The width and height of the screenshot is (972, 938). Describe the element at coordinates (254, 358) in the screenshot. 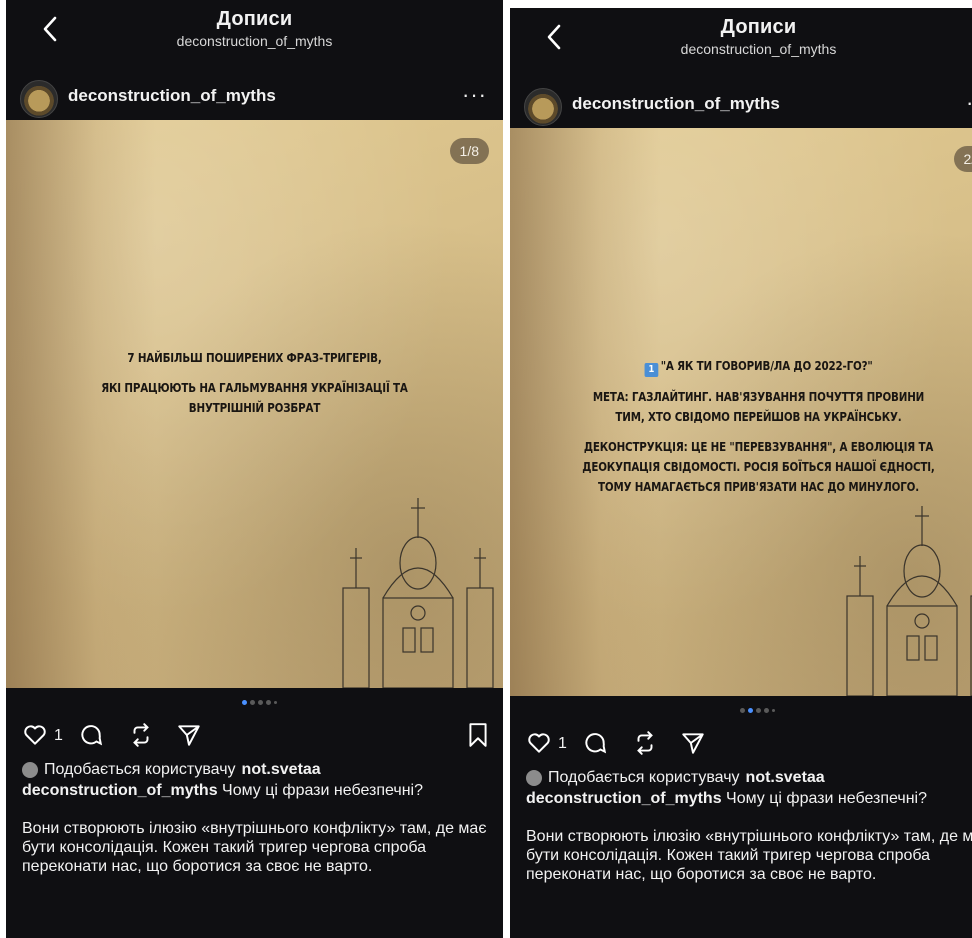

I see `slide-line: 7 НАЙБІЛЬШ ПОШИРЕНИХ ФРАЗ-ТРИГЕРІВ,` at that location.